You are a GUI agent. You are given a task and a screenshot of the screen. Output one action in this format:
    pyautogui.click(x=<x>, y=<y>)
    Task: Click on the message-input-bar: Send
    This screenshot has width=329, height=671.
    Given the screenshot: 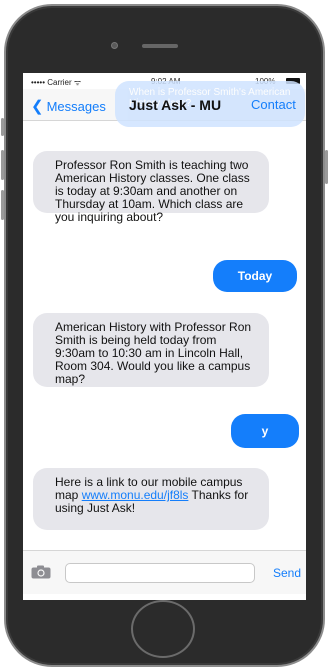 What is the action you would take?
    pyautogui.click(x=164, y=572)
    